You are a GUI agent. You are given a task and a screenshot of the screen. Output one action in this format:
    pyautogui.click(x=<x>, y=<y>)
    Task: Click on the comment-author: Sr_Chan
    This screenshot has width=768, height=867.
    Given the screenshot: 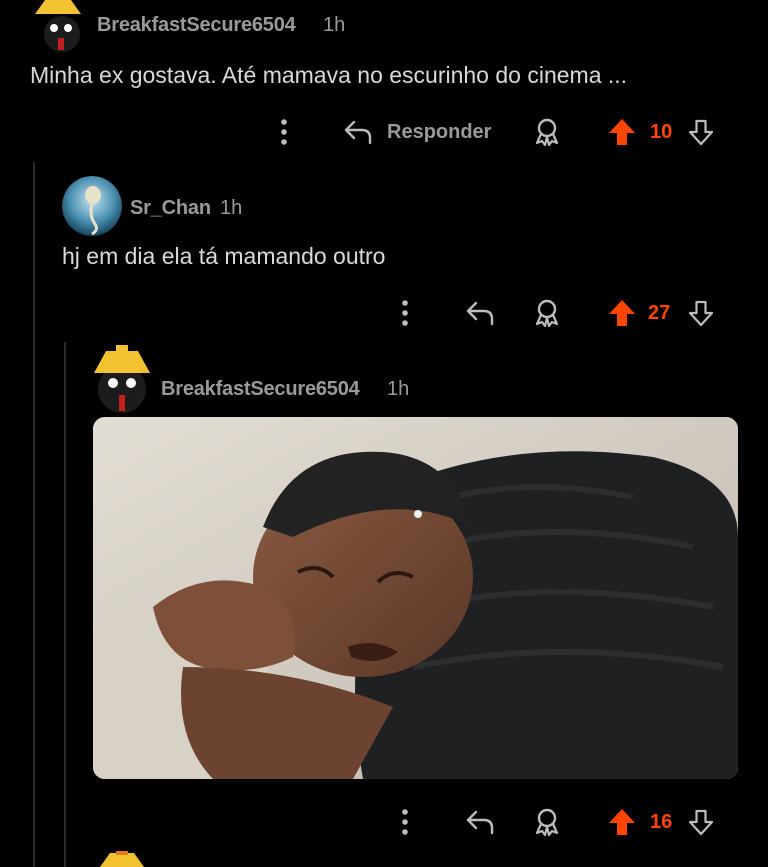 What is the action you would take?
    pyautogui.click(x=170, y=208)
    